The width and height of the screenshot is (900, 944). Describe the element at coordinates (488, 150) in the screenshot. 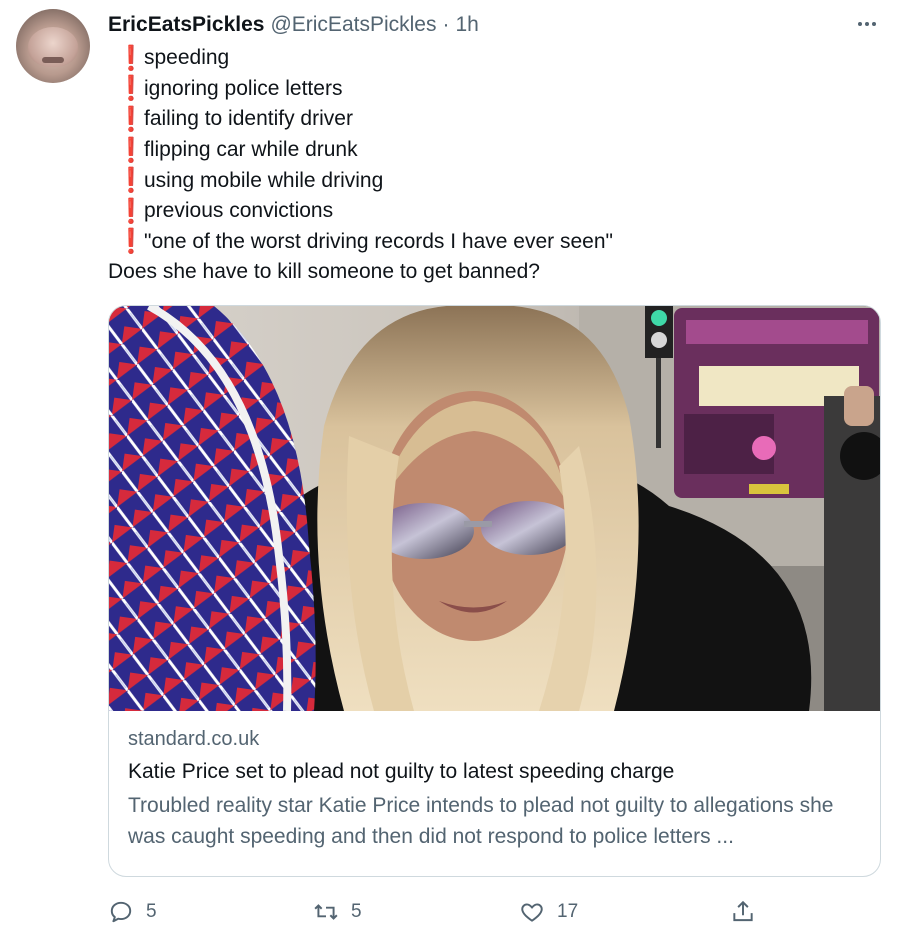

I see `bullet-line: ❗ flipping car while drunk` at that location.